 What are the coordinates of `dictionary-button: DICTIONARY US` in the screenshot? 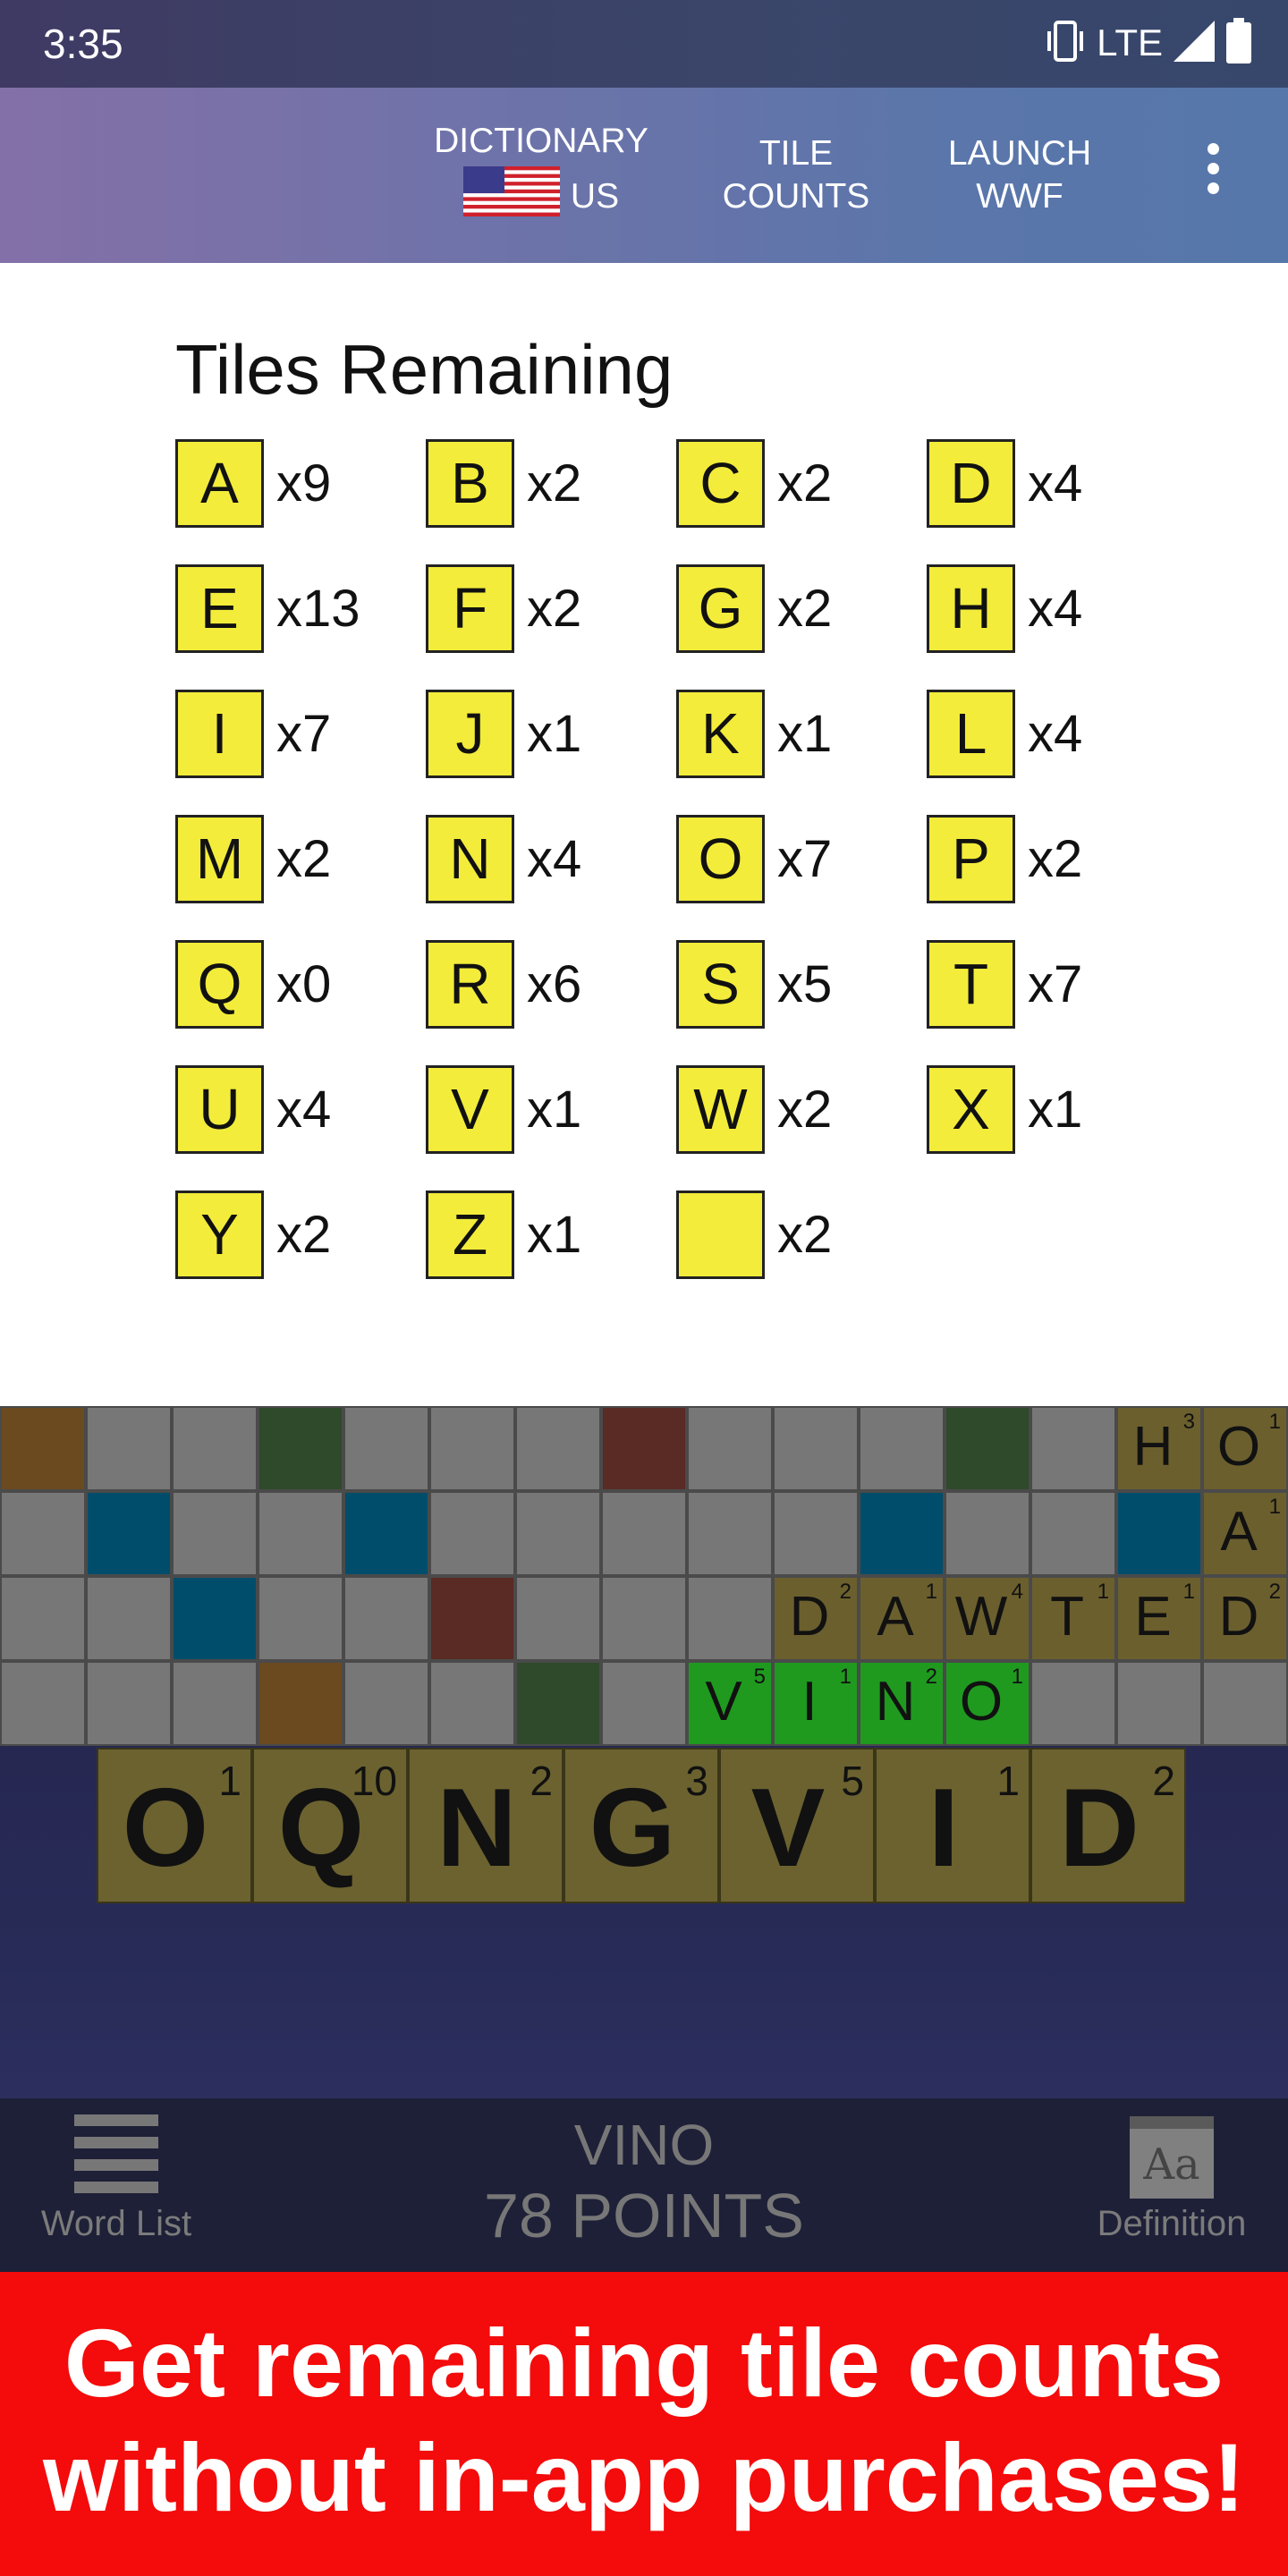 It's located at (541, 173).